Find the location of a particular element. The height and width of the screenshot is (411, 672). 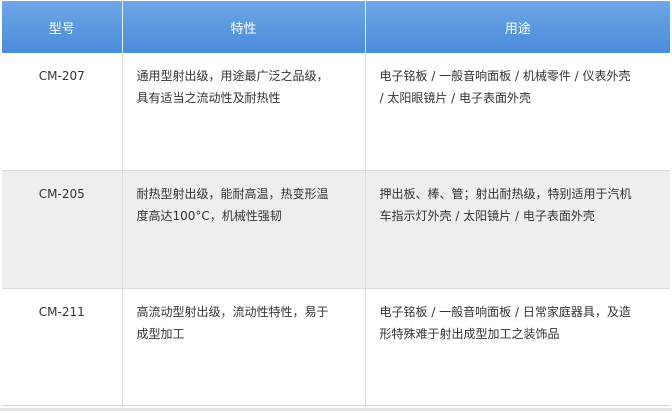

feature-text: 耐热型射出级，能耐高温，热变形温 度高达100°C，机械性强韧 is located at coordinates (232, 205).